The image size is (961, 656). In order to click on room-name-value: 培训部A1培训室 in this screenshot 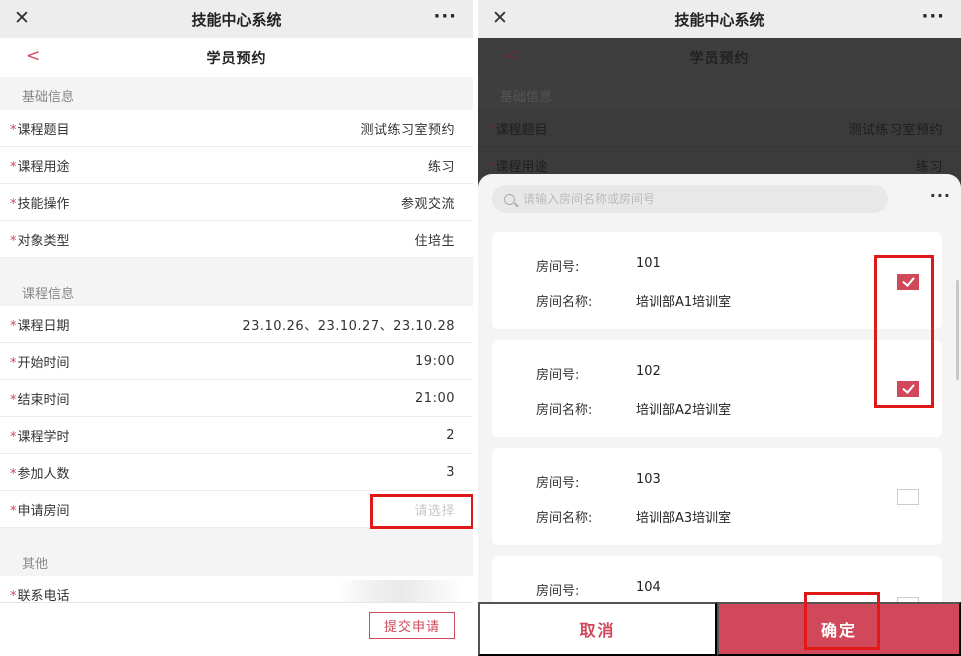, I will do `click(684, 302)`.